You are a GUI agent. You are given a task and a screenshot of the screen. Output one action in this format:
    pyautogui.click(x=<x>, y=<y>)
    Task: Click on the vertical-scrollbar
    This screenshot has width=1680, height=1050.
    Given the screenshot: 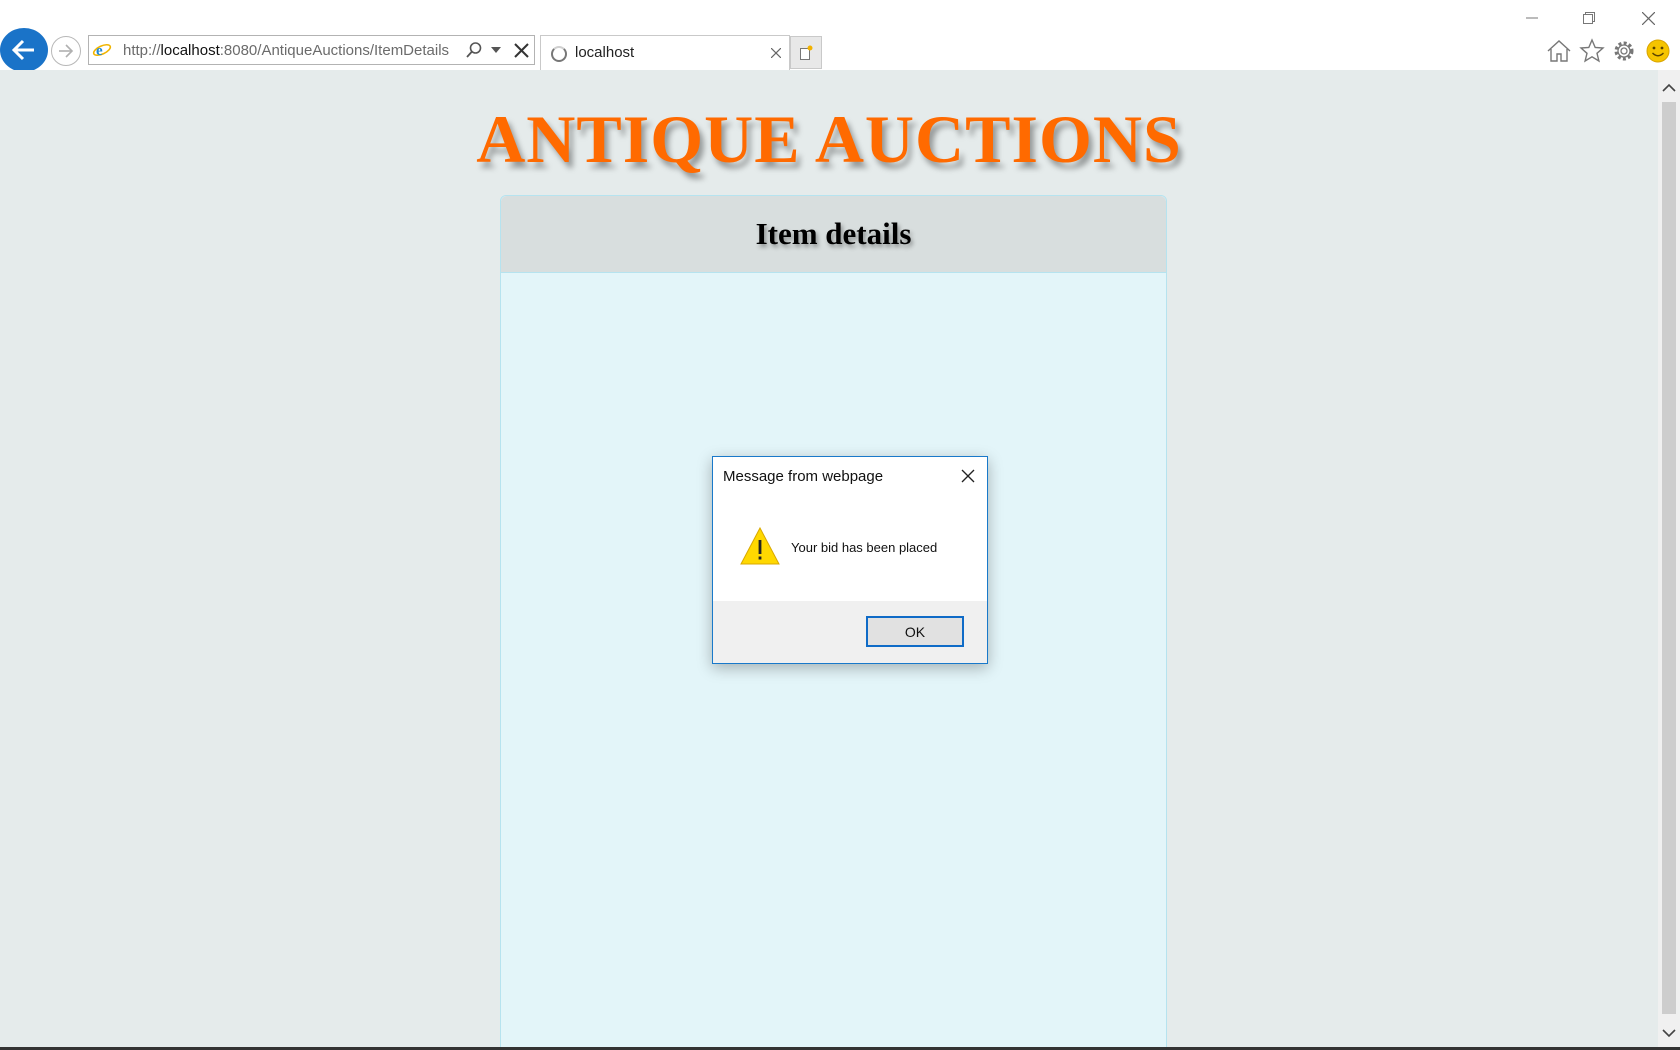 What is the action you would take?
    pyautogui.click(x=1669, y=559)
    